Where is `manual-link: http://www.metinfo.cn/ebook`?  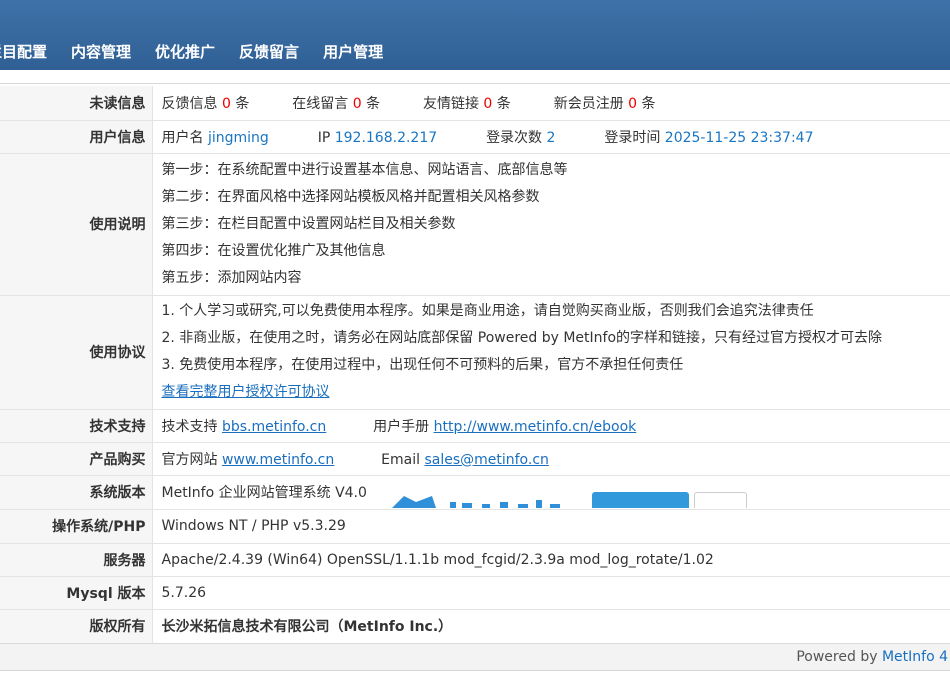 manual-link: http://www.metinfo.cn/ebook is located at coordinates (535, 427).